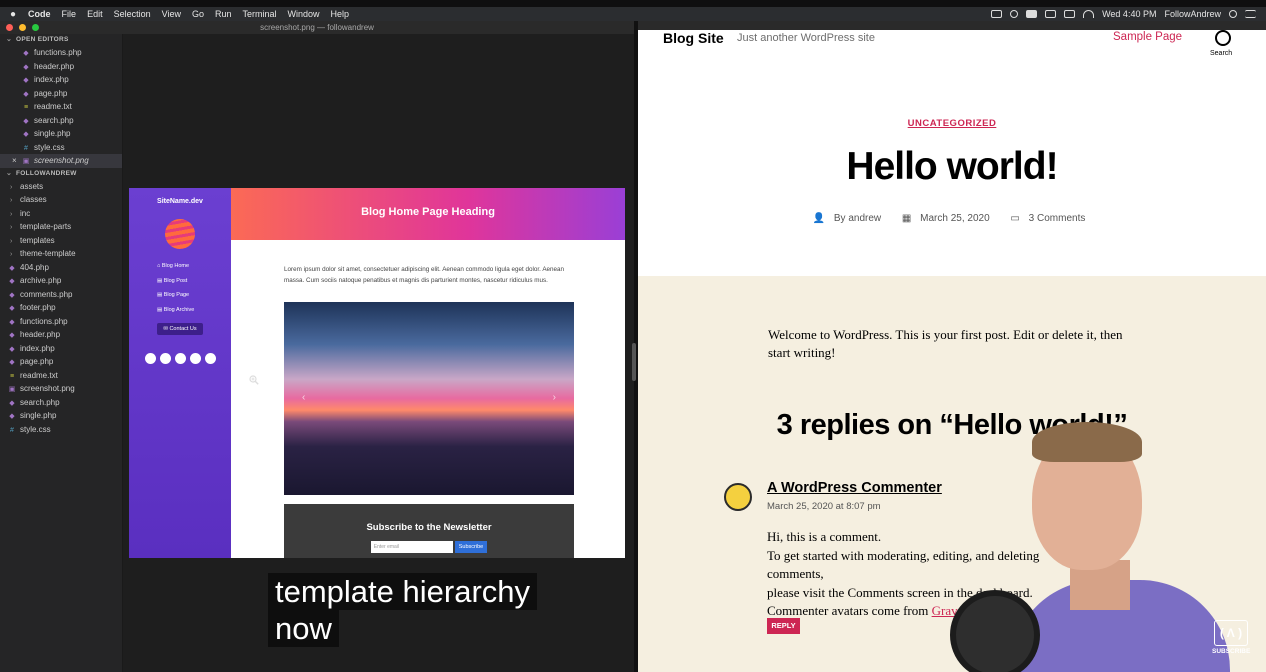 The width and height of the screenshot is (1266, 672). Describe the element at coordinates (997, 14) in the screenshot. I see `screen-record-icon` at that location.